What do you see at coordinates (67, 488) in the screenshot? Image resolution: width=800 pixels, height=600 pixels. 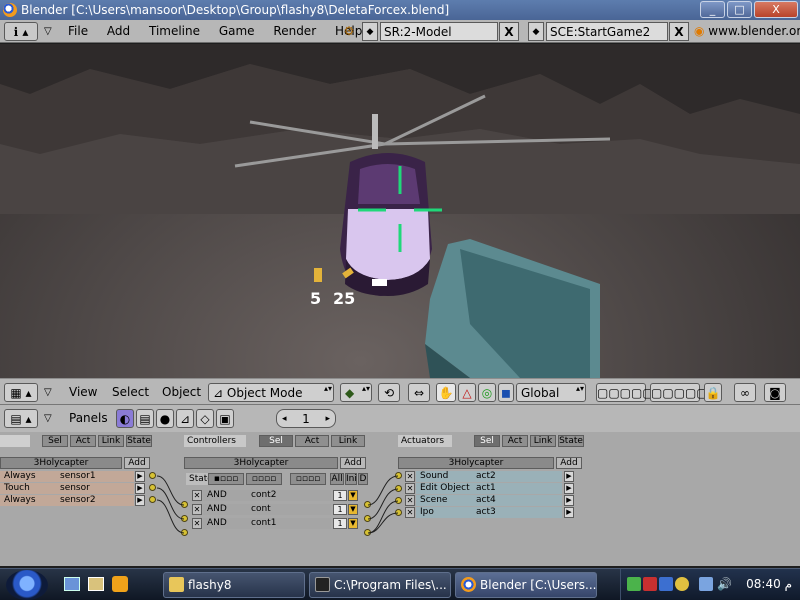 I see `sensor-row: Touch sensor` at bounding box center [67, 488].